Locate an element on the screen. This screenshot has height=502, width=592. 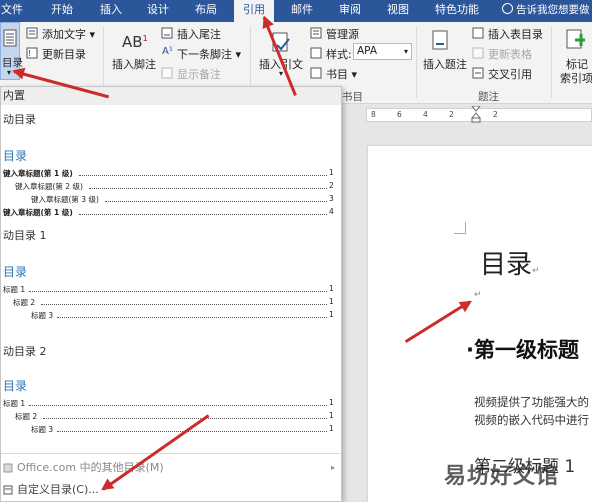
office-more-toc-item: Office.com 中的其他目录(M) ▸ is located at coordinates (171, 468).